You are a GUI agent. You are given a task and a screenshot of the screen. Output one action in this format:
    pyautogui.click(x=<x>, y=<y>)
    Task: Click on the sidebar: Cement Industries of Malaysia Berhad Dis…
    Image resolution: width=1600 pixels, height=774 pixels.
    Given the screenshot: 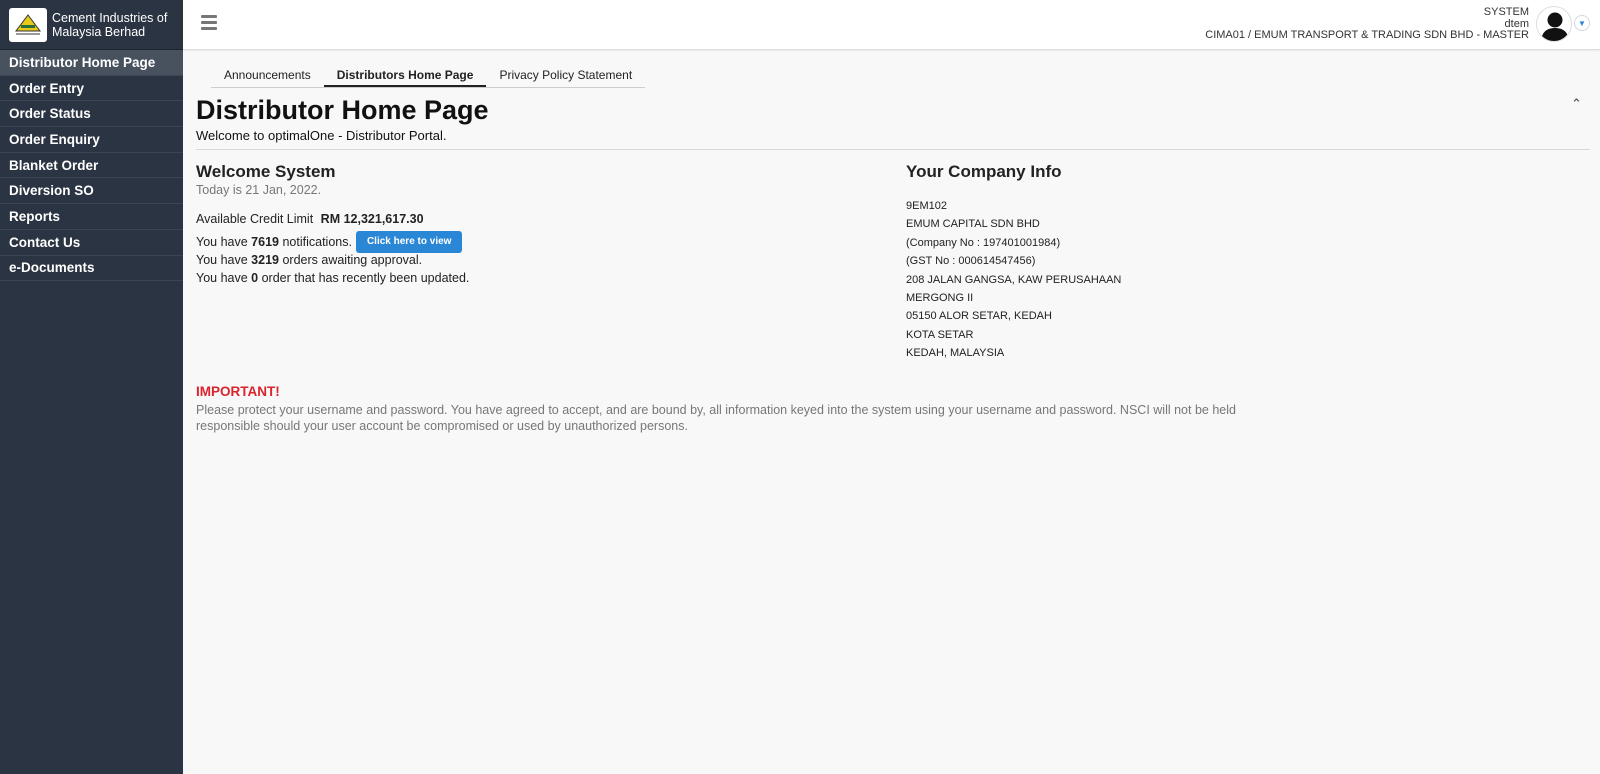 What is the action you would take?
    pyautogui.click(x=91, y=387)
    